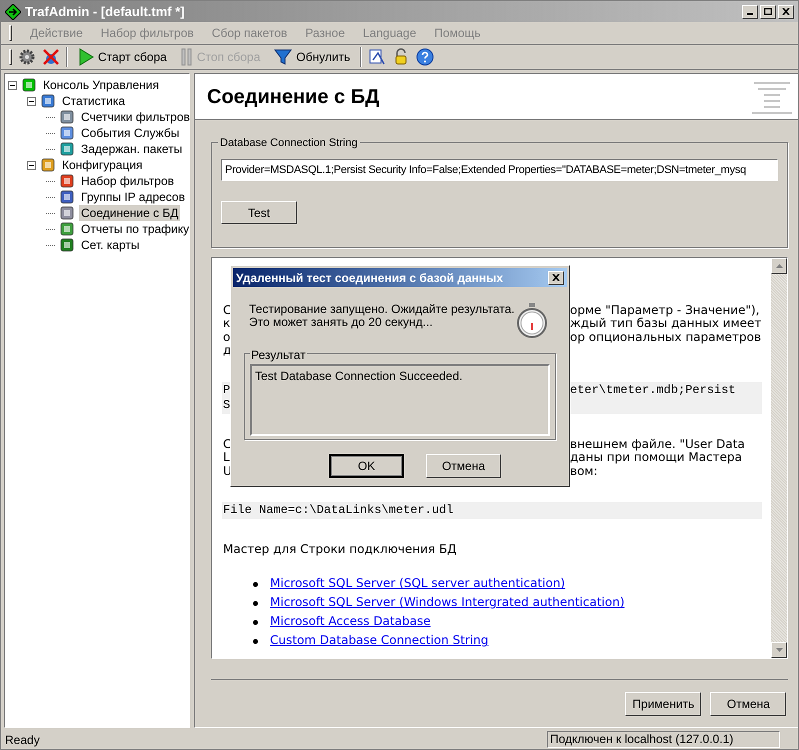 The image size is (799, 750). What do you see at coordinates (226, 323) in the screenshot?
I see `help-text: к` at bounding box center [226, 323].